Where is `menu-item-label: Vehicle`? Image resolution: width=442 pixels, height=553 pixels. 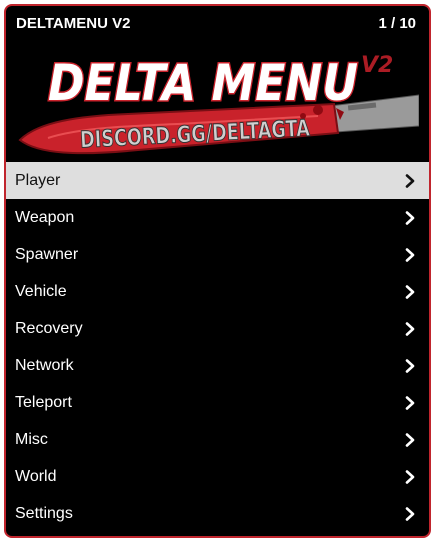 menu-item-label: Vehicle is located at coordinates (41, 291).